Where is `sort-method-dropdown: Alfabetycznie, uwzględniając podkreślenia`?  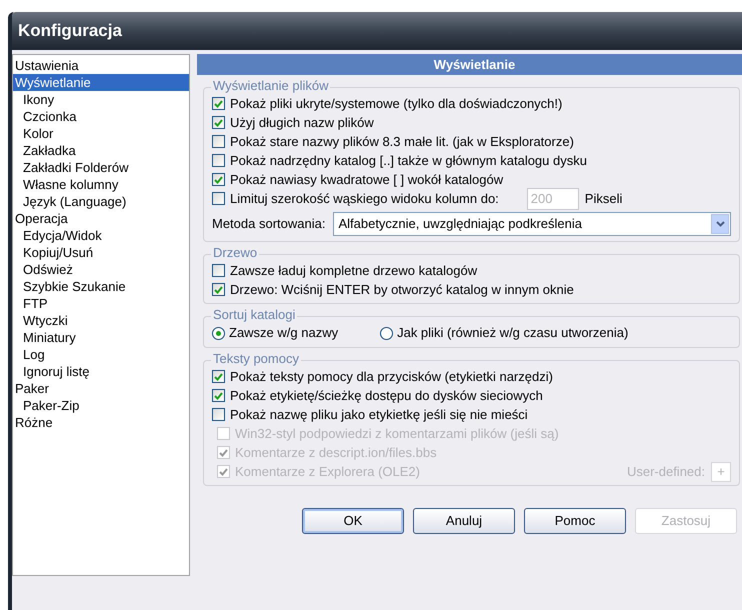 sort-method-dropdown: Alfabetycznie, uwzględniając podkreślenia is located at coordinates (532, 224).